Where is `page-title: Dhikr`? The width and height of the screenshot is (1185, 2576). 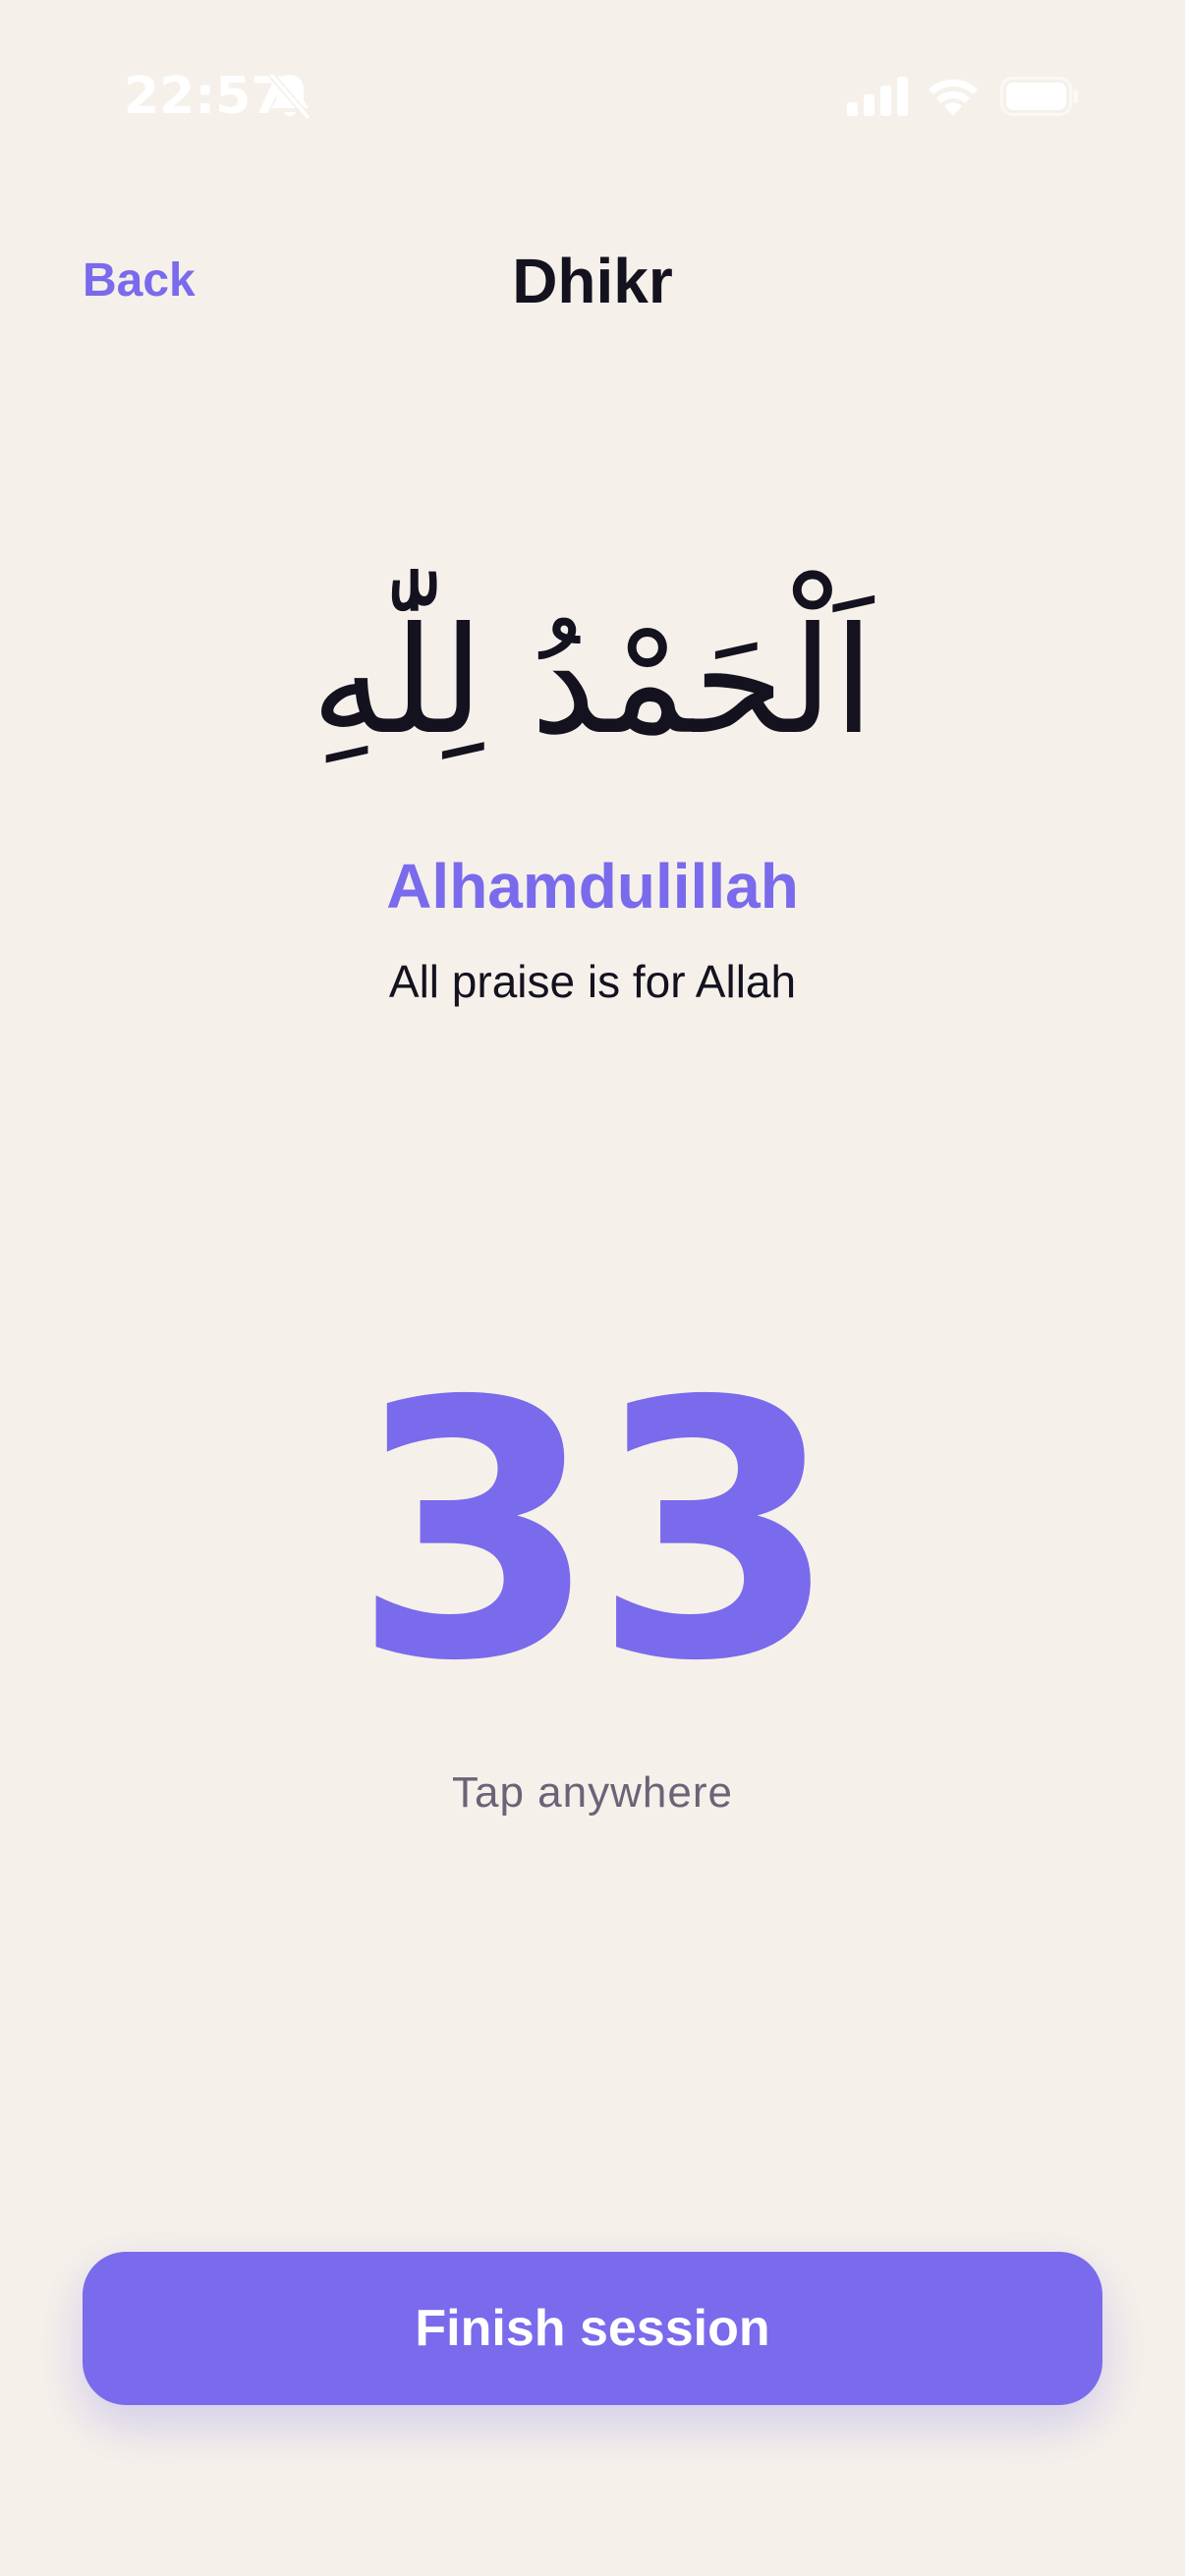 page-title: Dhikr is located at coordinates (592, 281).